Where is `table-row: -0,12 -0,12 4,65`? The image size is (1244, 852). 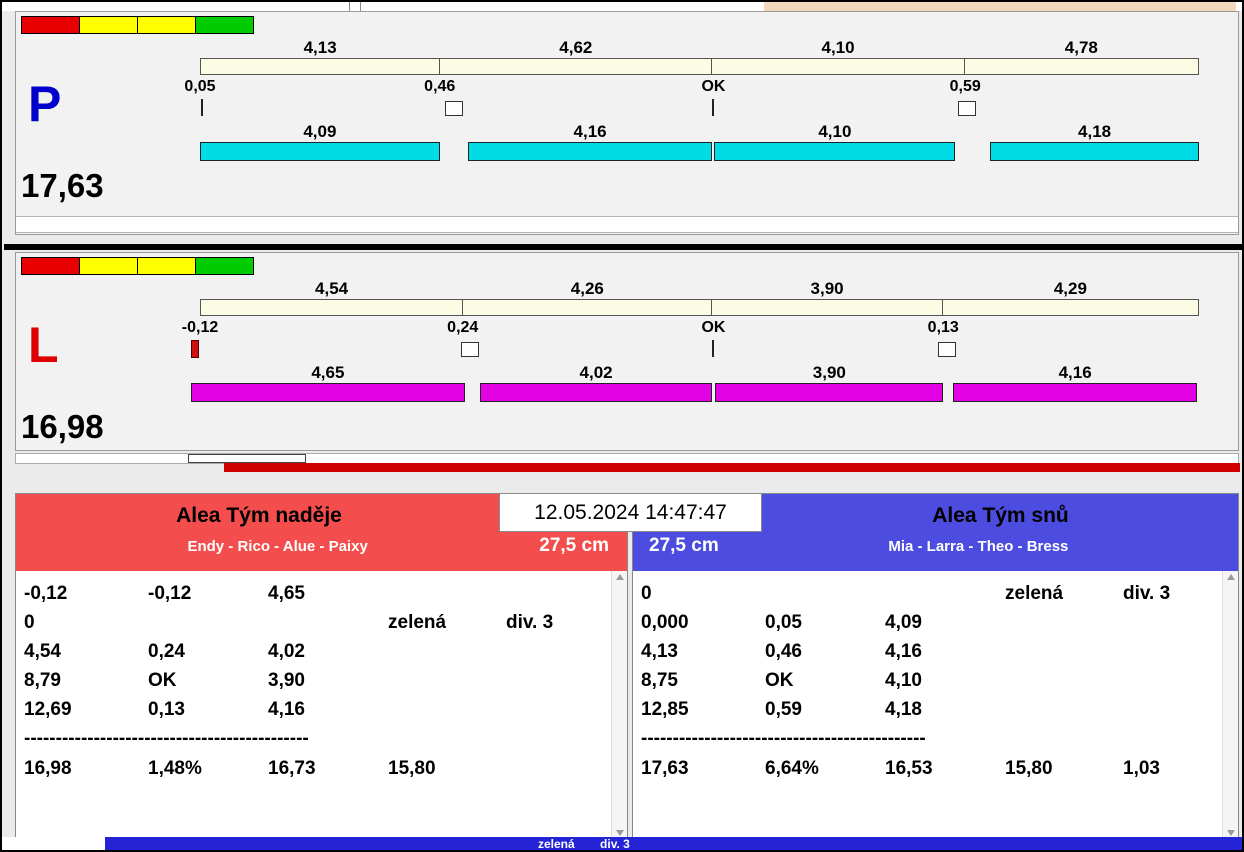 table-row: -0,12 -0,12 4,65 is located at coordinates (325, 593).